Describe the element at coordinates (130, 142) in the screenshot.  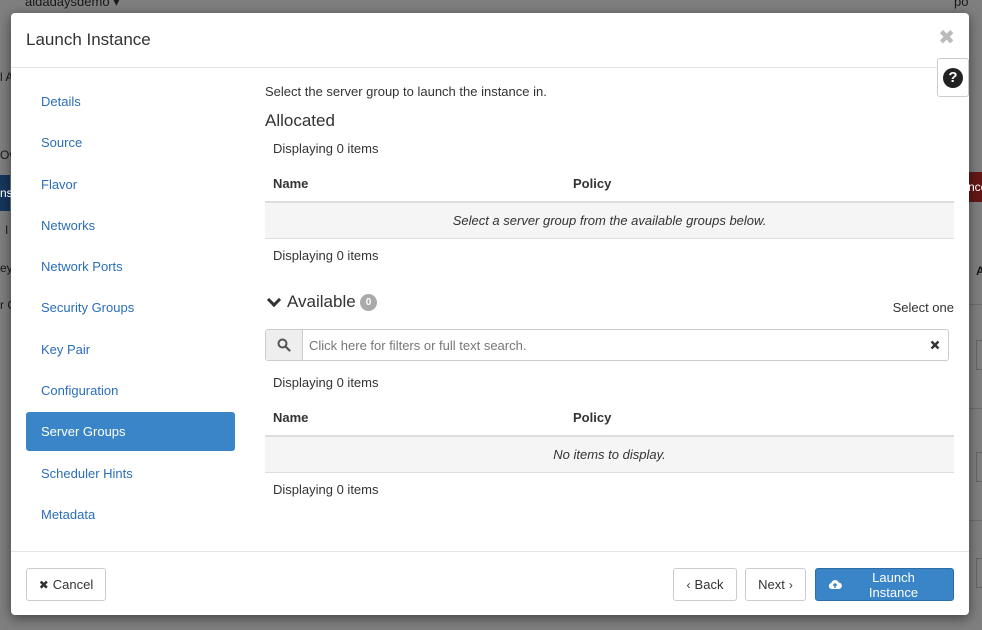
I see `nav-item-source: Source` at that location.